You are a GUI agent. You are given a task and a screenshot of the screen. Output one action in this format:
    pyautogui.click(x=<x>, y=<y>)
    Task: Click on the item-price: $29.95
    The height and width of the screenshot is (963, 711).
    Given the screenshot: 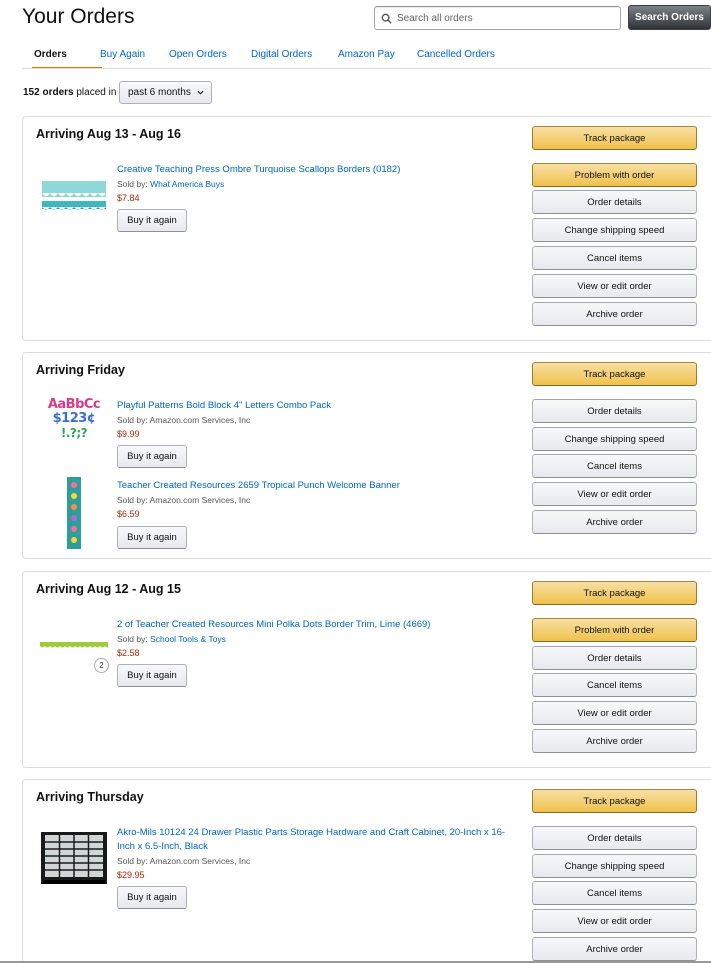 What is the action you would take?
    pyautogui.click(x=131, y=875)
    